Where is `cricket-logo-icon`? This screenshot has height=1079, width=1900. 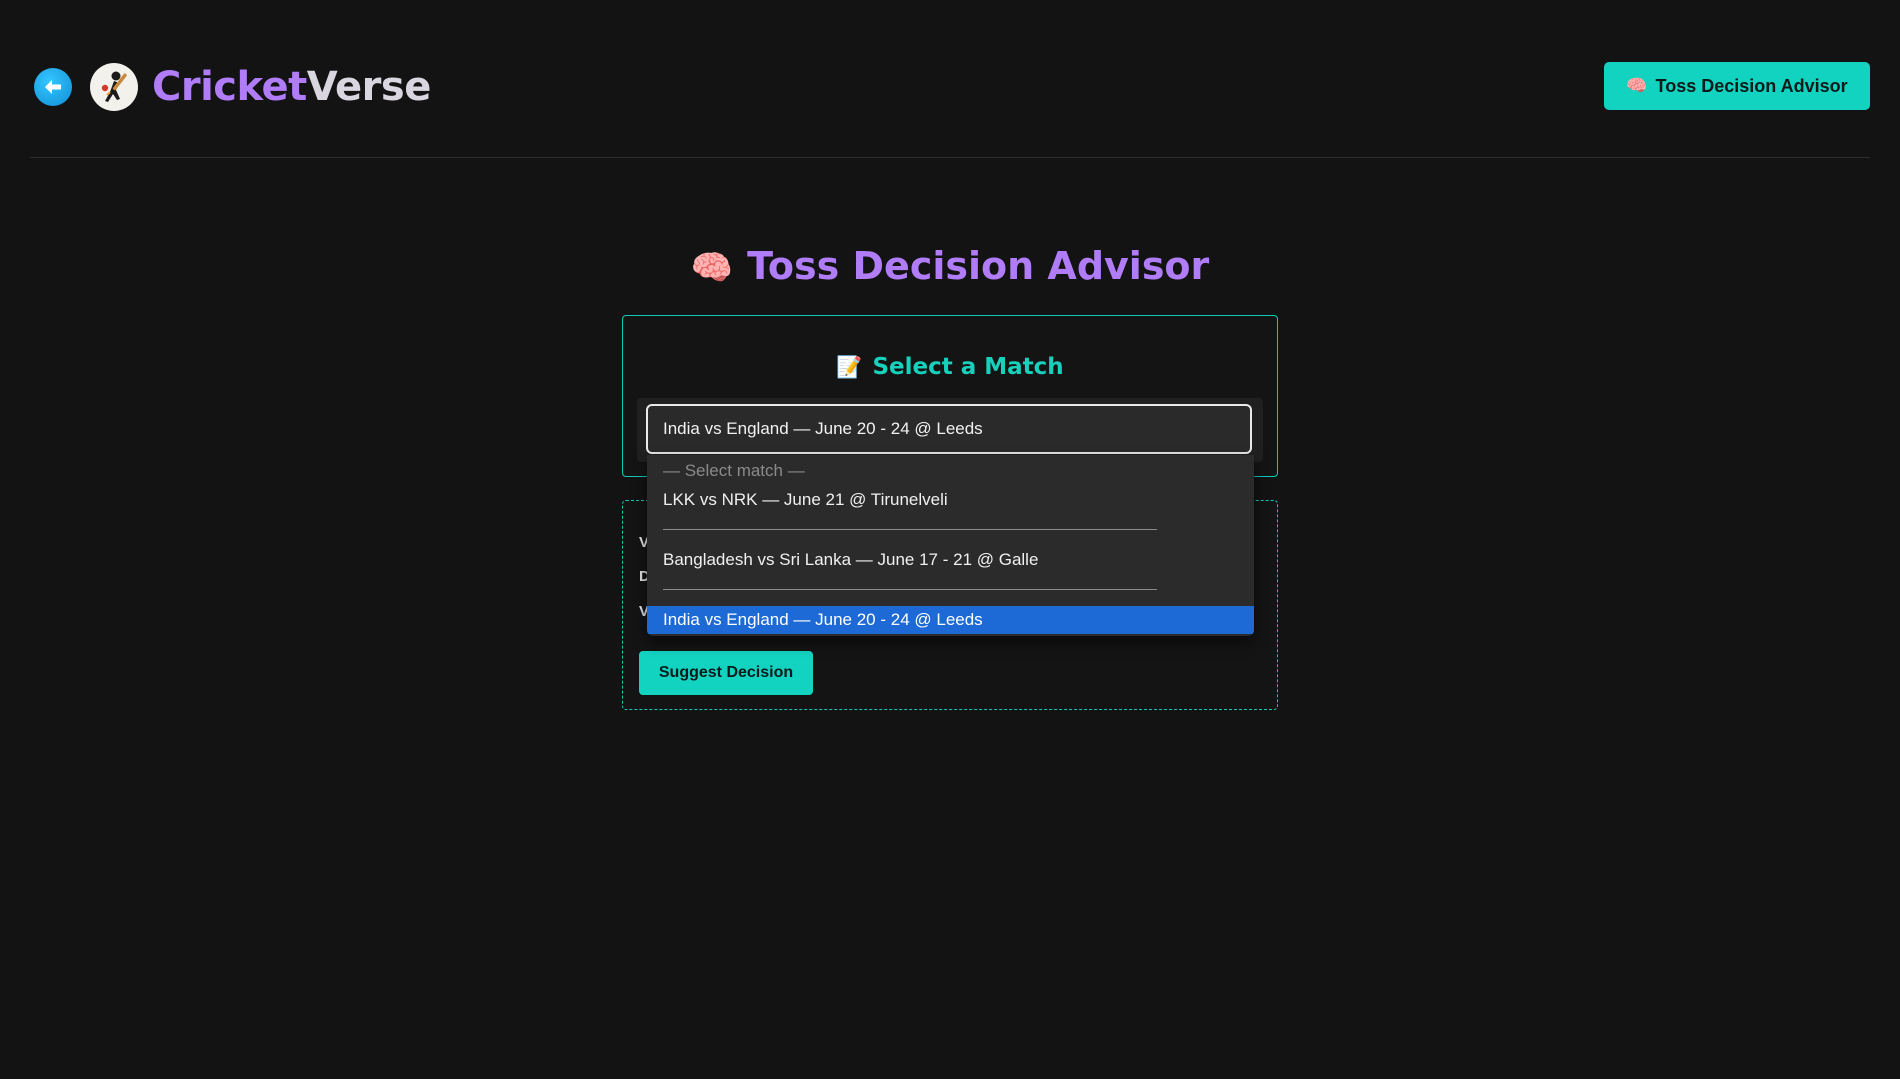
cricket-logo-icon is located at coordinates (114, 87).